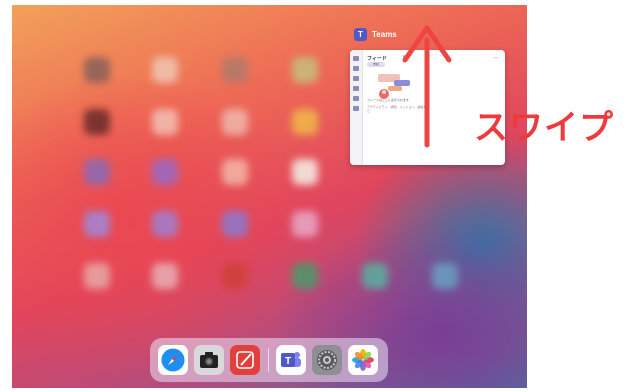  Describe the element at coordinates (356, 88) in the screenshot. I see `sidebar-calendar-icon` at that location.